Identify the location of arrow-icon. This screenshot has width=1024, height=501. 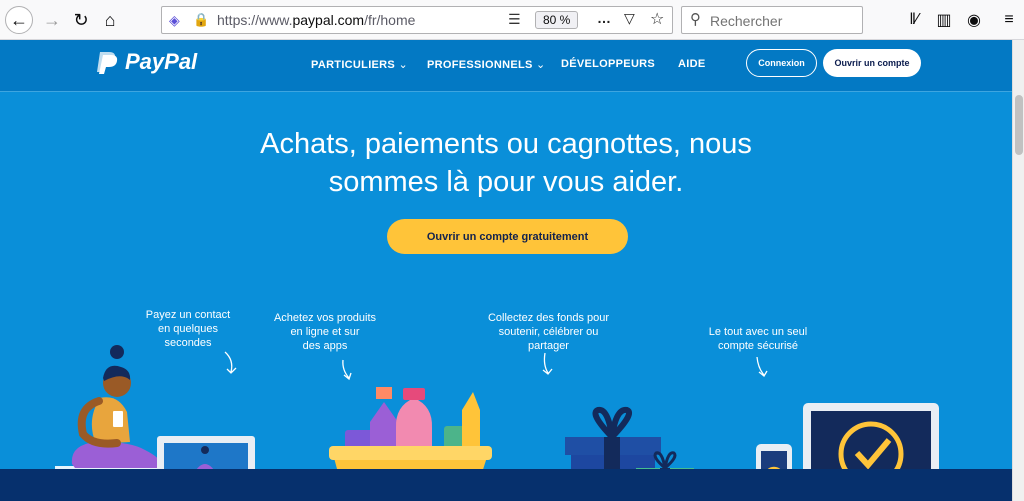
(496, 366).